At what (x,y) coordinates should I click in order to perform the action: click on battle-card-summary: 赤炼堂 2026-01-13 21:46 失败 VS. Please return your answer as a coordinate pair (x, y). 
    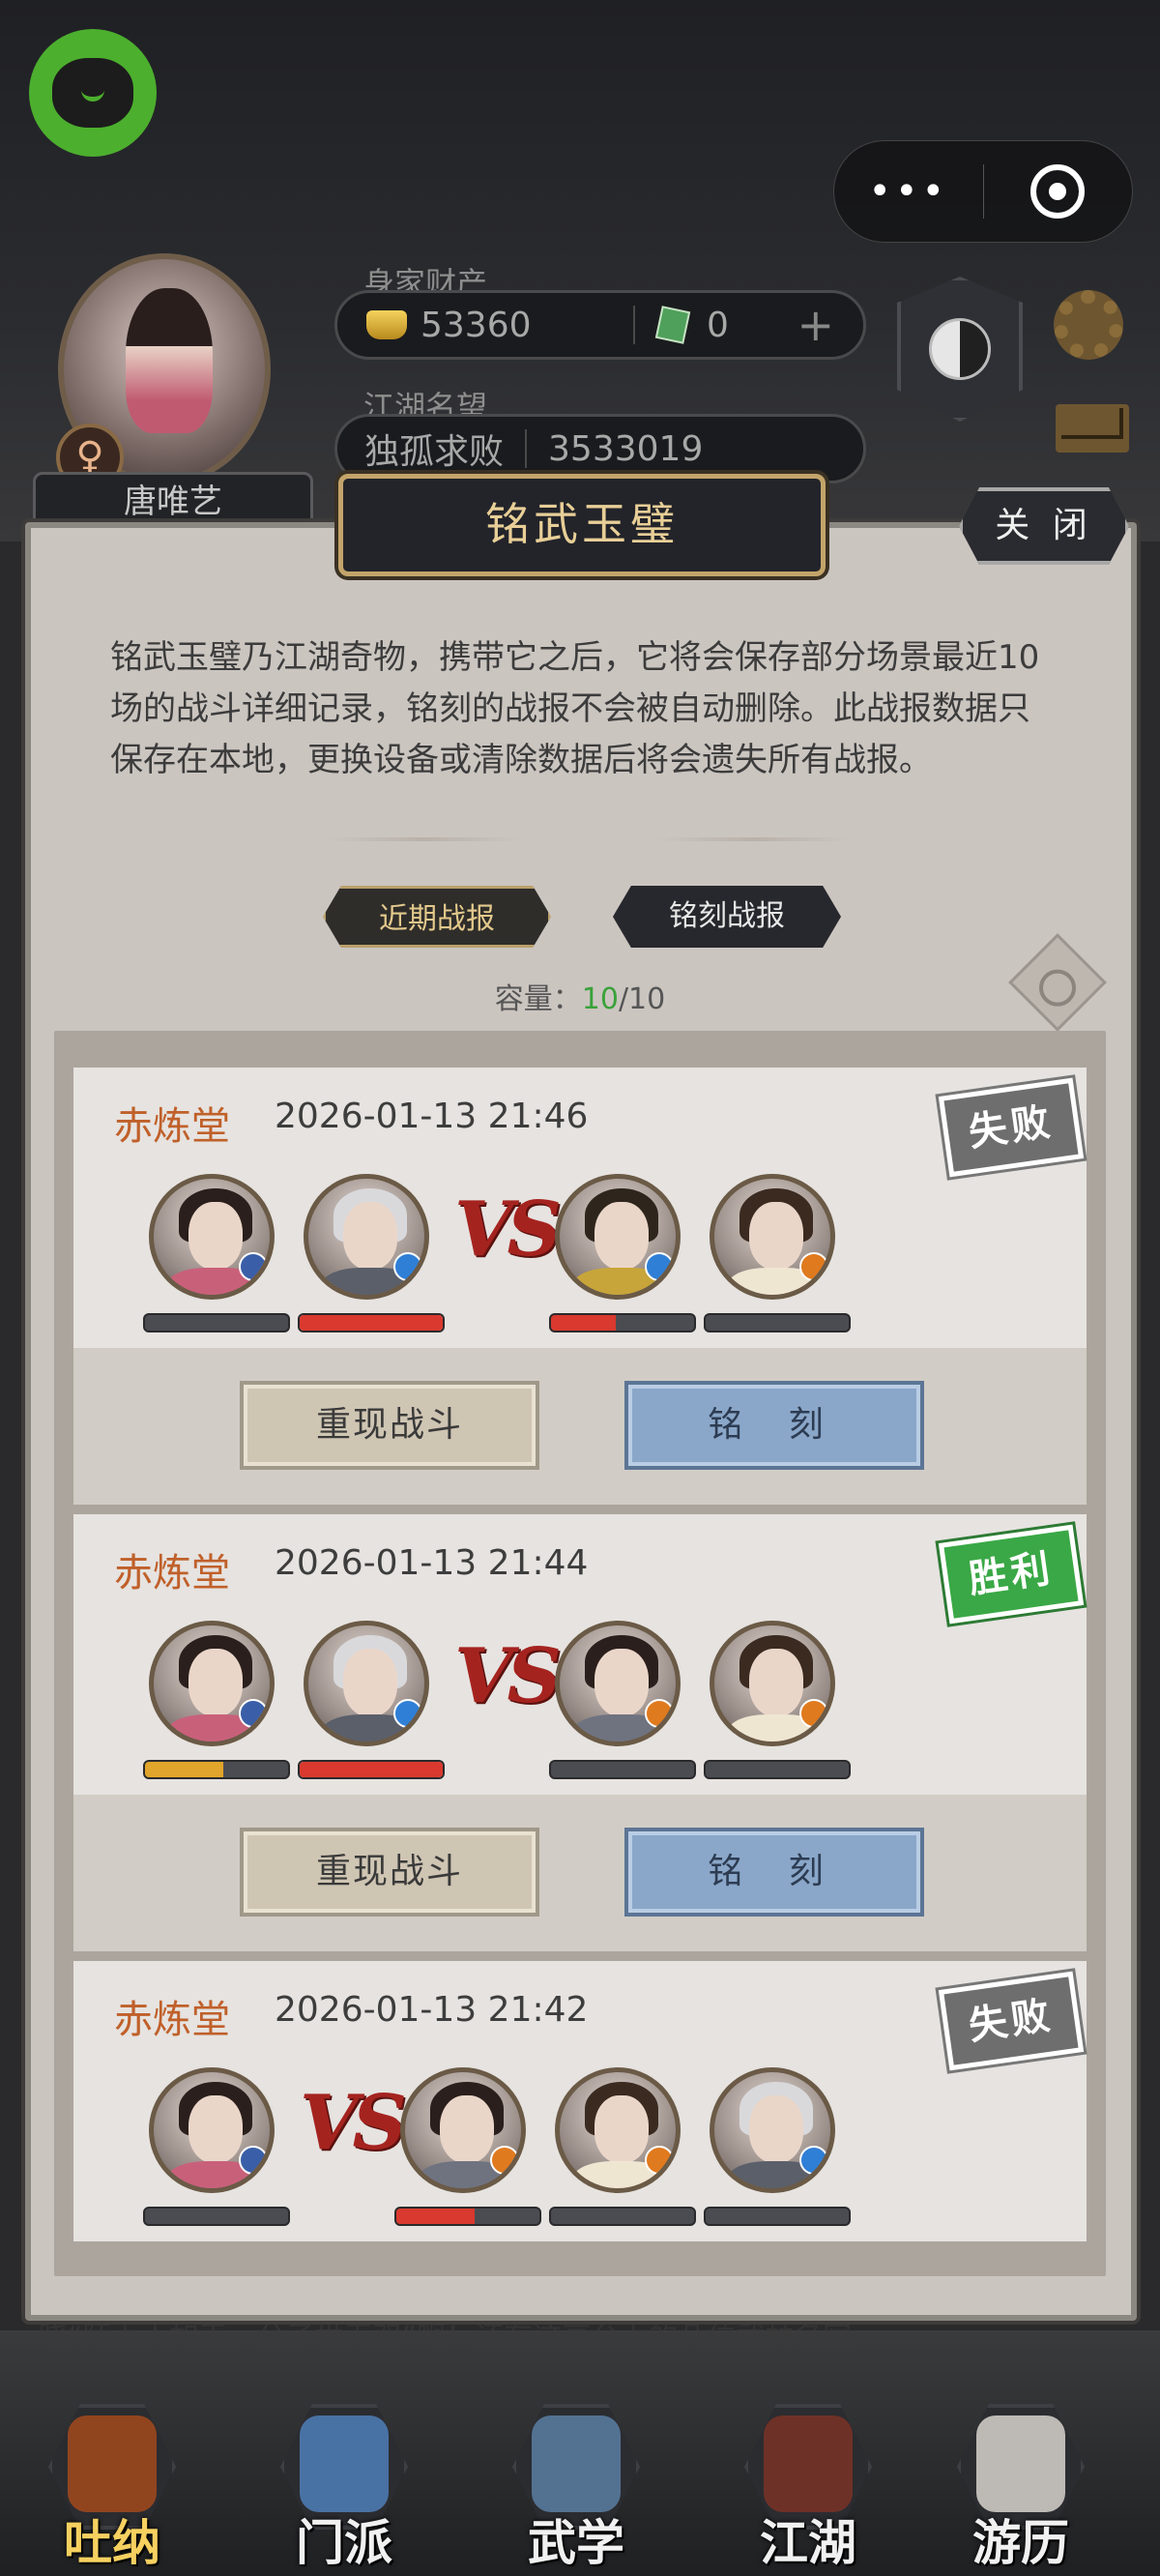
    Looking at the image, I should click on (580, 1208).